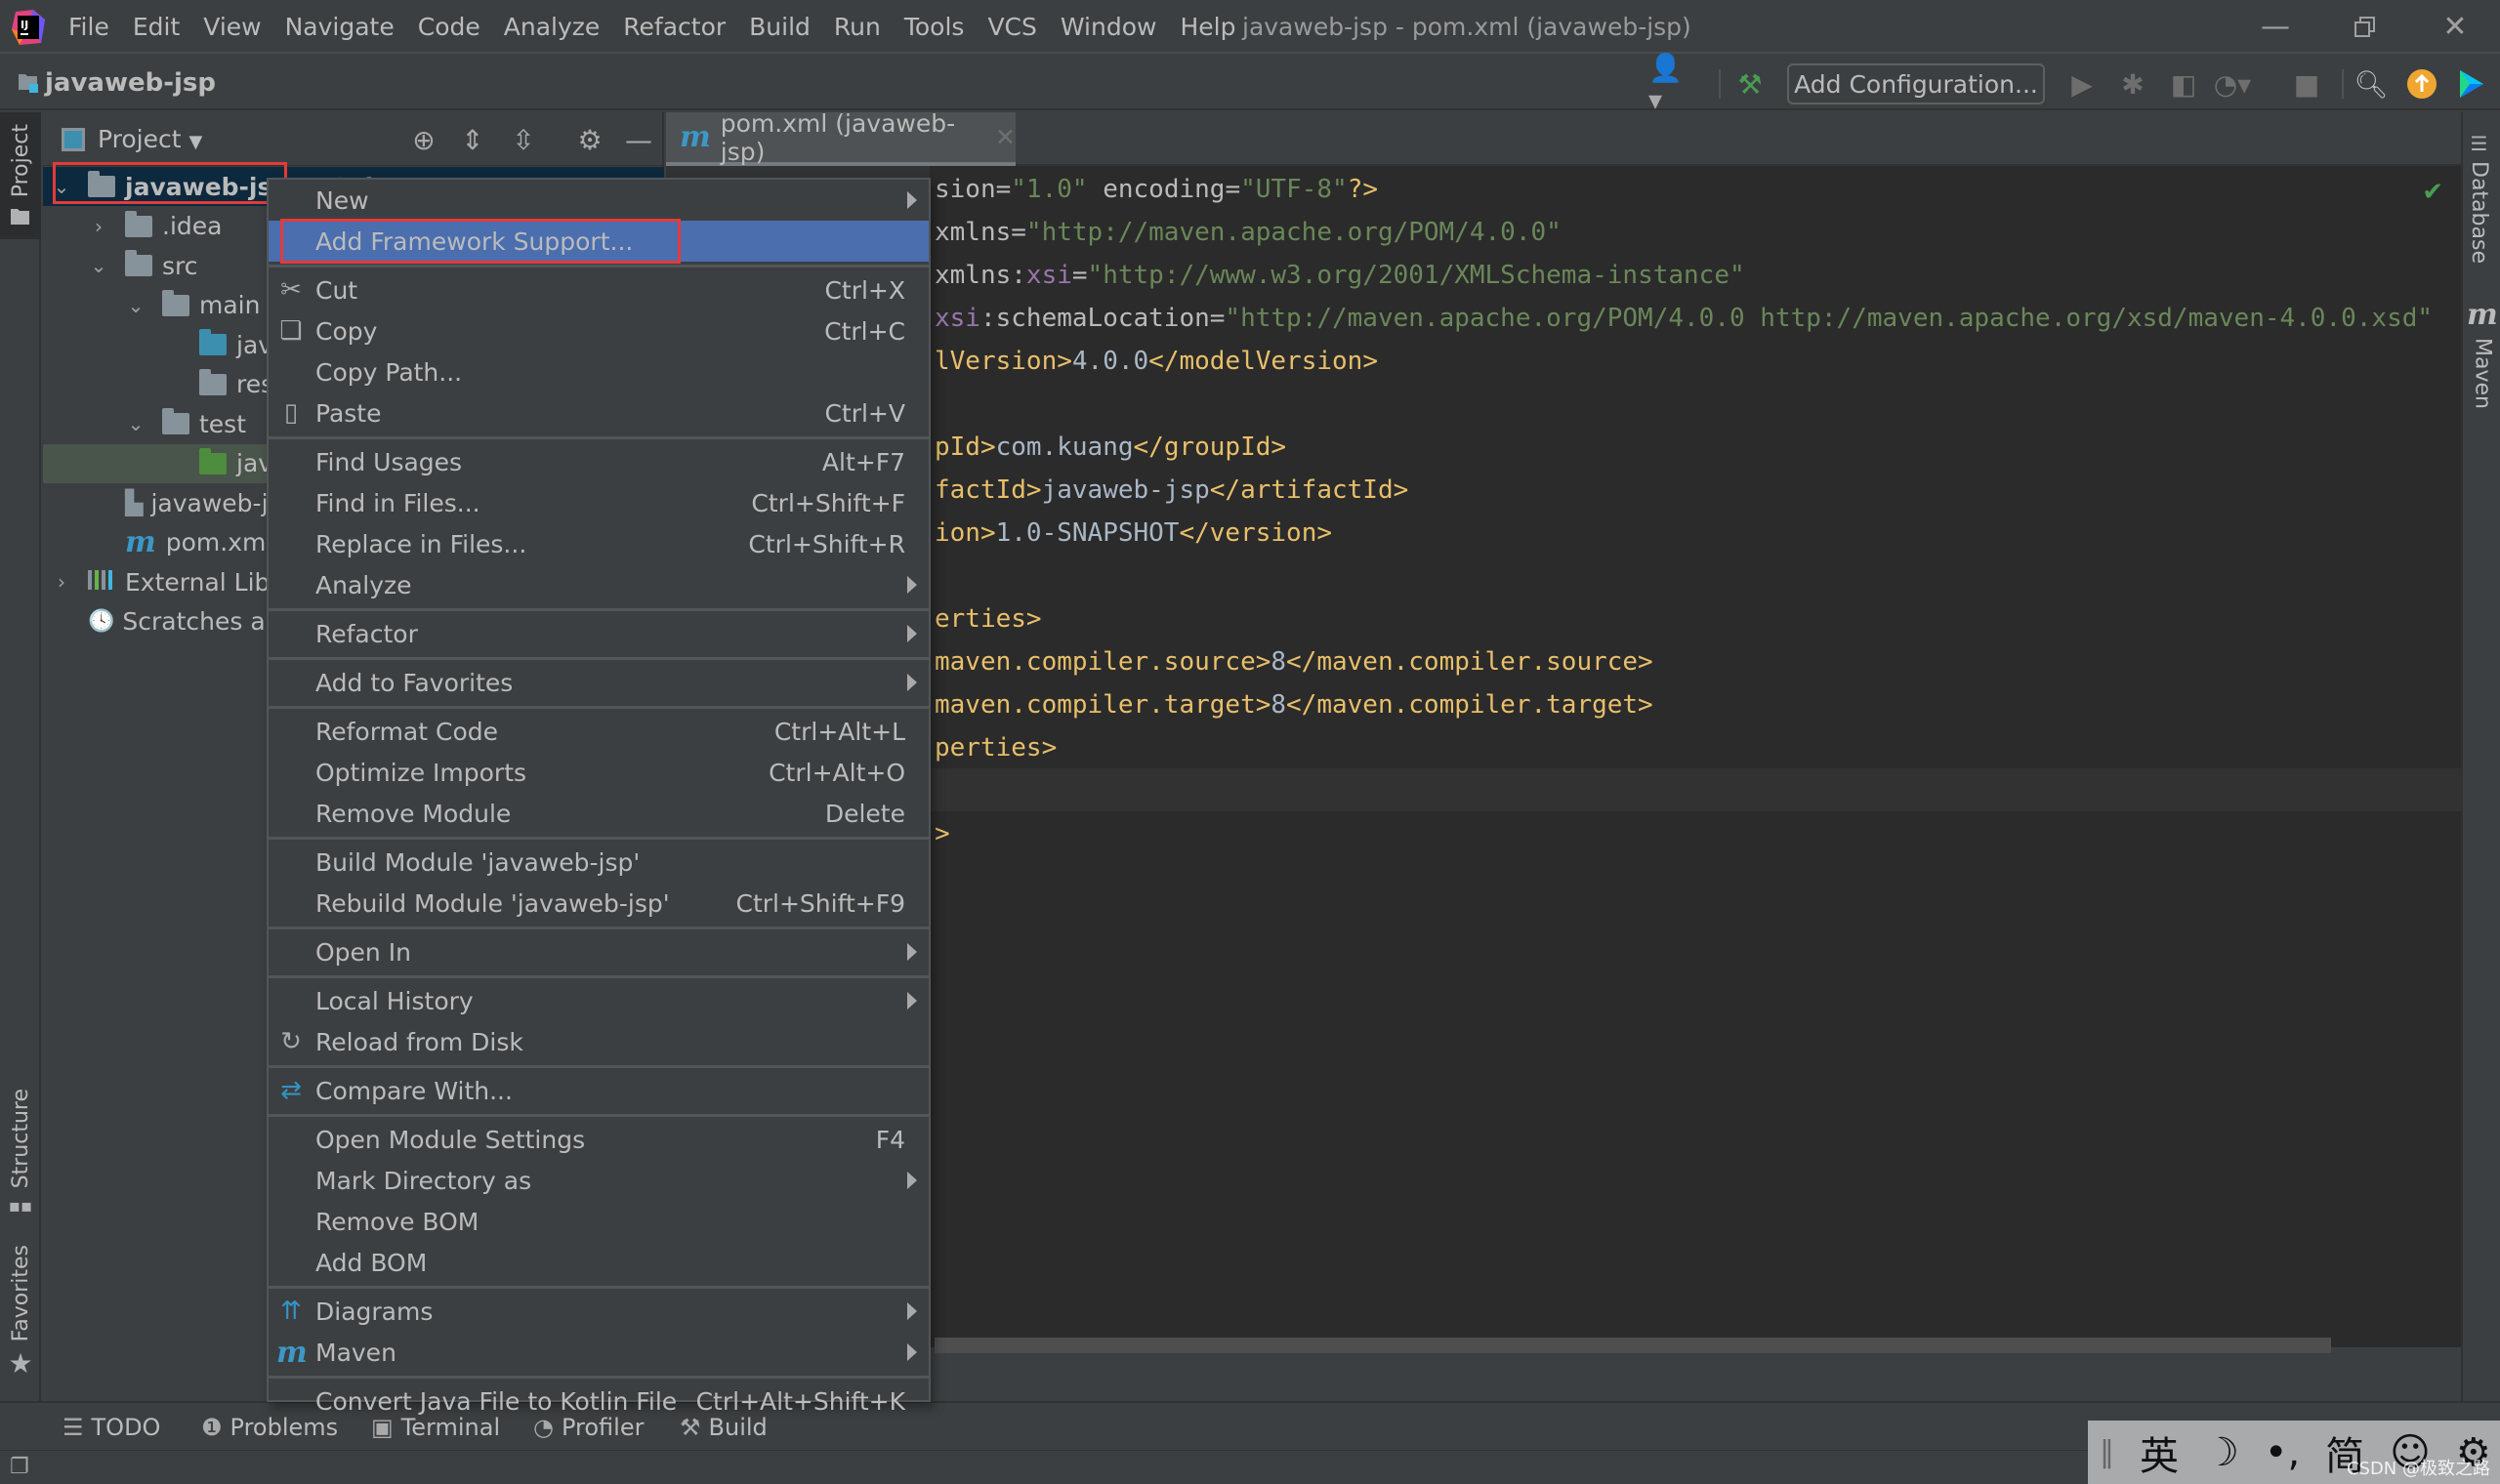 The height and width of the screenshot is (1484, 2500). I want to click on panel-settings-button: ⚙, so click(589, 140).